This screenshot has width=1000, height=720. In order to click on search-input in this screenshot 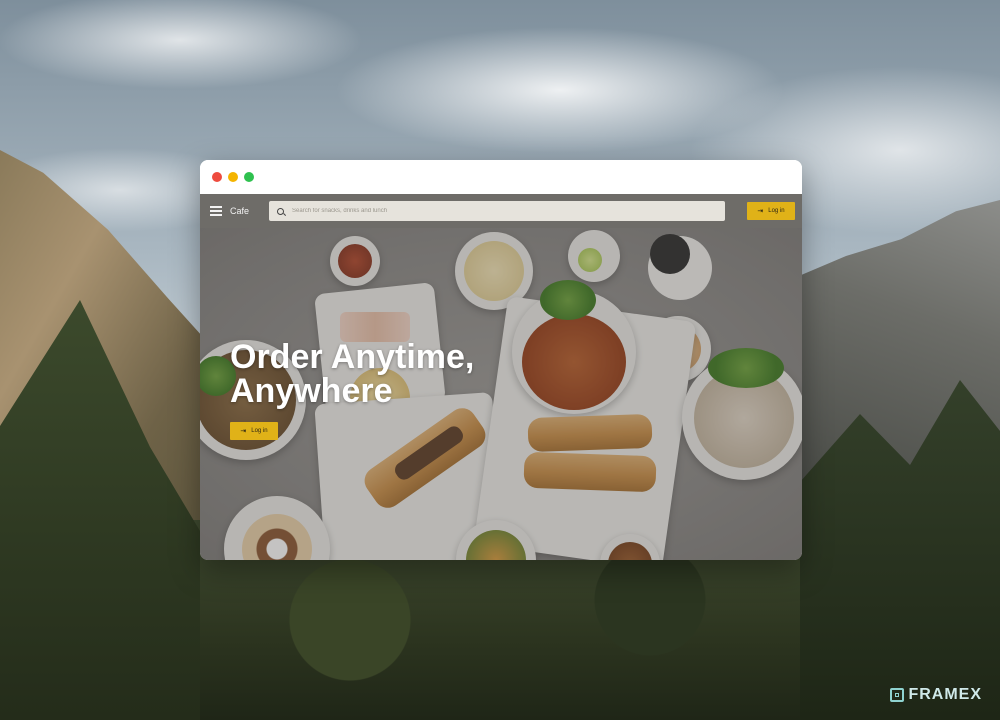, I will do `click(504, 211)`.